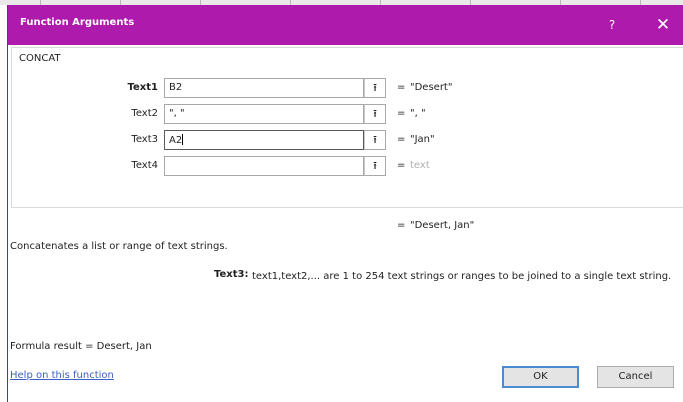 The width and height of the screenshot is (683, 402). What do you see at coordinates (264, 114) in the screenshot?
I see `text2-input: ", "` at bounding box center [264, 114].